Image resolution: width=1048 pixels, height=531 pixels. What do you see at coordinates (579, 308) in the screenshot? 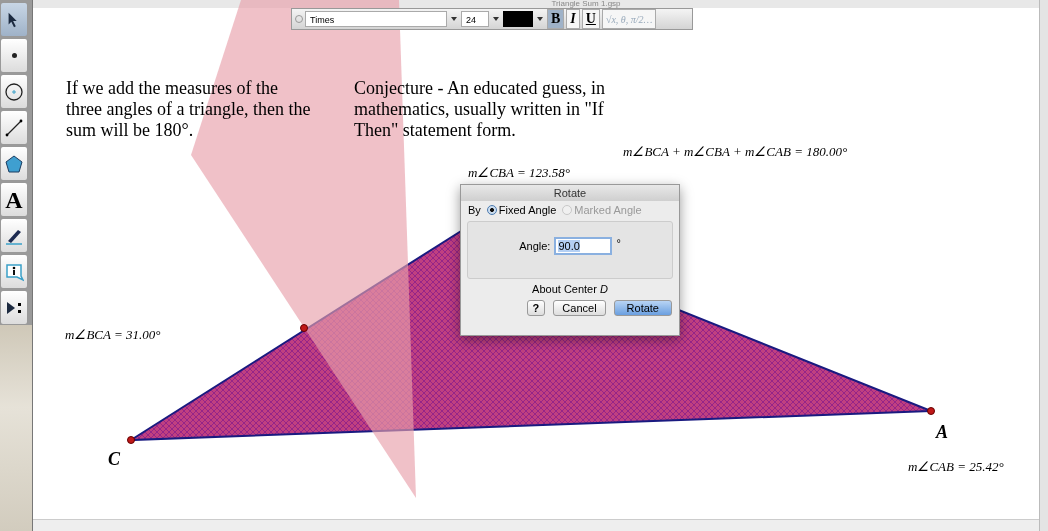
I see `cancel-button: Cancel` at bounding box center [579, 308].